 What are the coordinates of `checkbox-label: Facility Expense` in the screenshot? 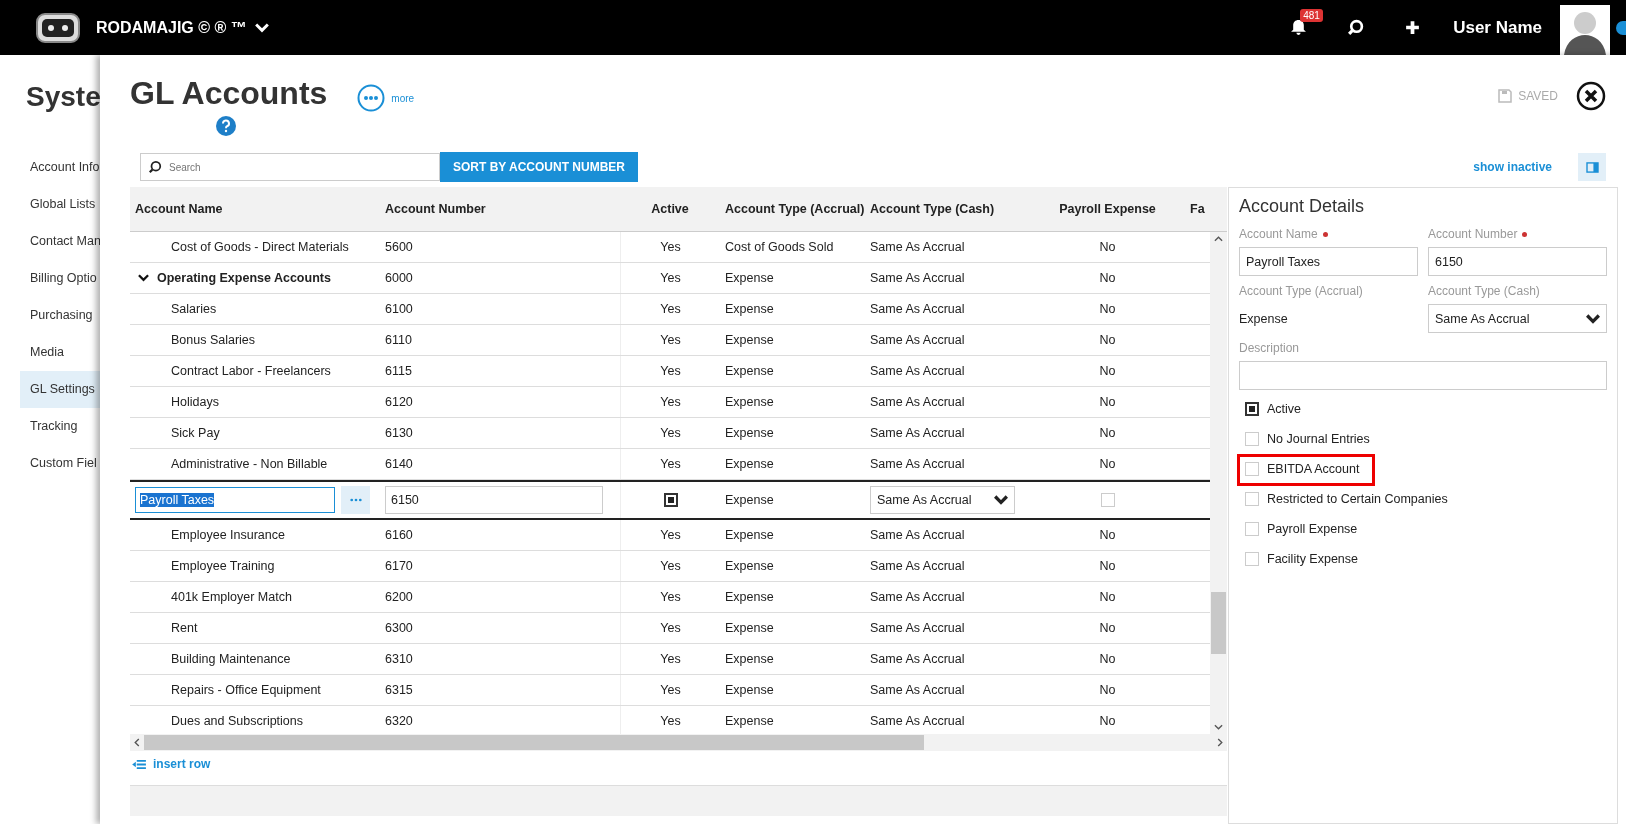 It's located at (1312, 559).